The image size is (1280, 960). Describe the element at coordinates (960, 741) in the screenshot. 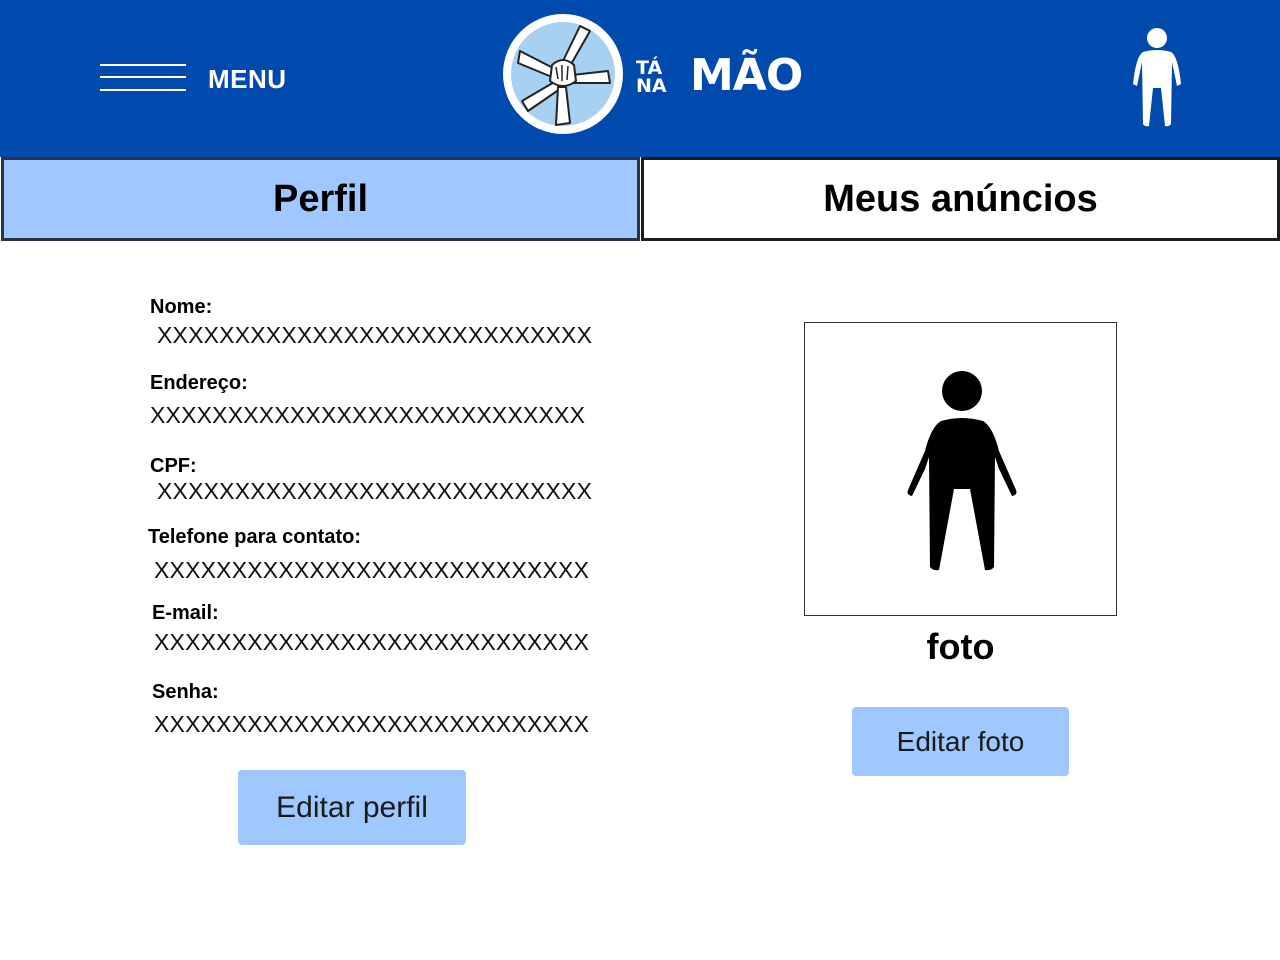

I see `edit-photo-button: Editar foto` at that location.